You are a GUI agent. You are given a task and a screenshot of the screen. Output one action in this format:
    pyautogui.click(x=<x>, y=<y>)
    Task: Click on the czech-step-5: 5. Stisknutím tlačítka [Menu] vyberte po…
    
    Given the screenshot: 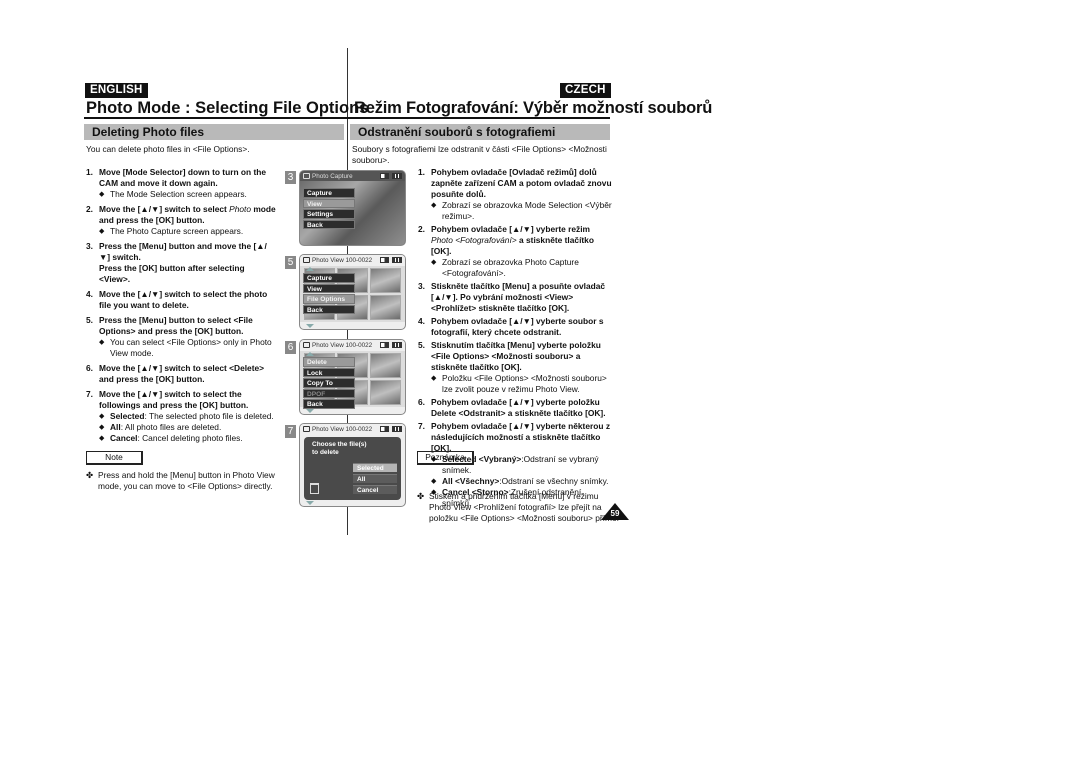 What is the action you would take?
    pyautogui.click(x=515, y=367)
    